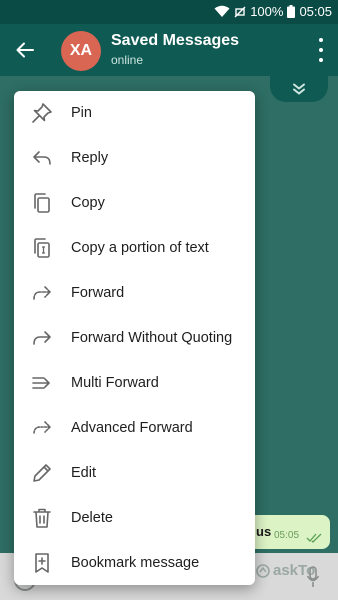 The width and height of the screenshot is (338, 600). I want to click on chat-title: Saved Messages, so click(175, 41).